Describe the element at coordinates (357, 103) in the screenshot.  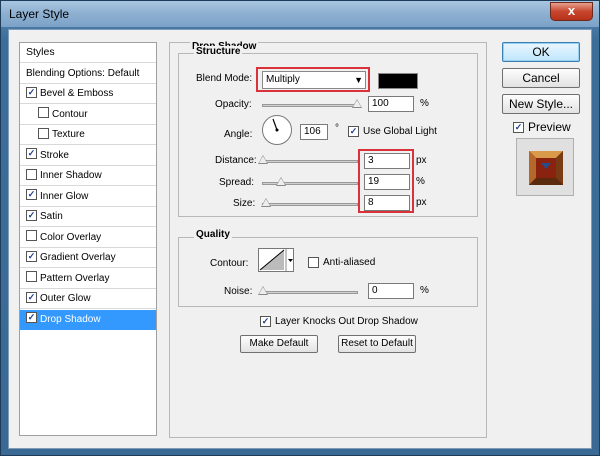
I see `opacity-slider-thumb` at that location.